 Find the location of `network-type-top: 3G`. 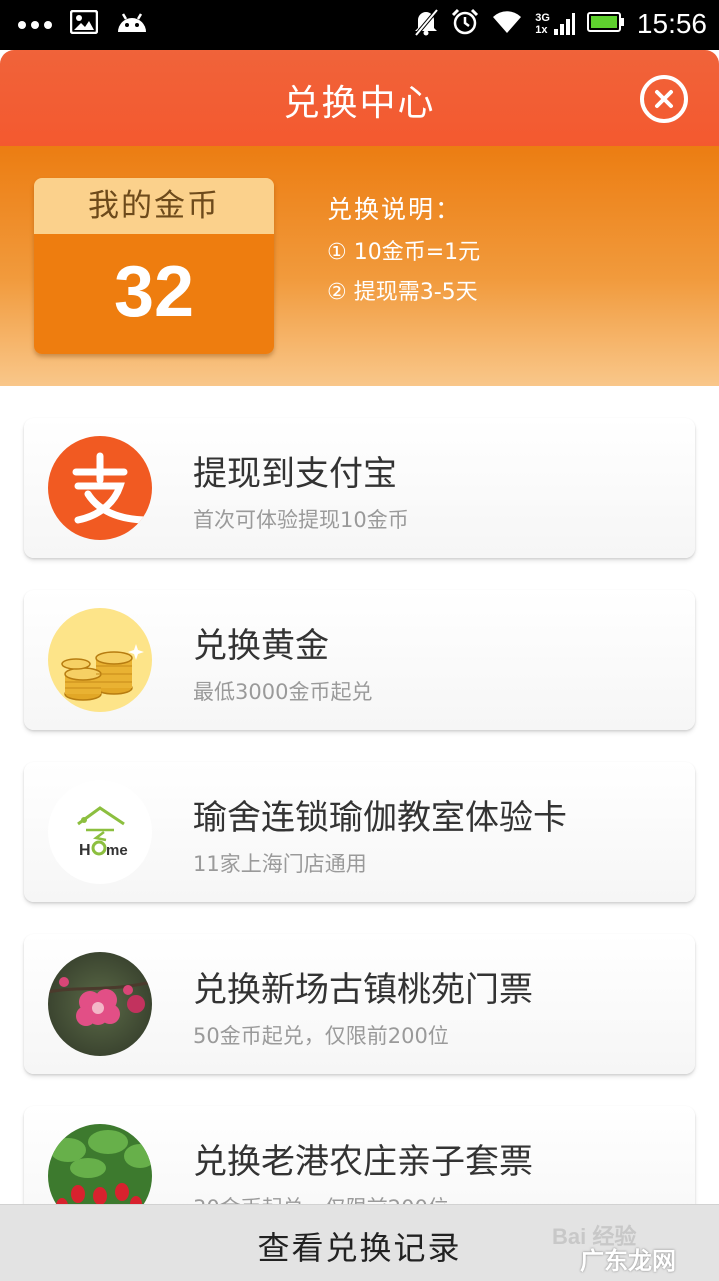

network-type-top: 3G is located at coordinates (542, 18).